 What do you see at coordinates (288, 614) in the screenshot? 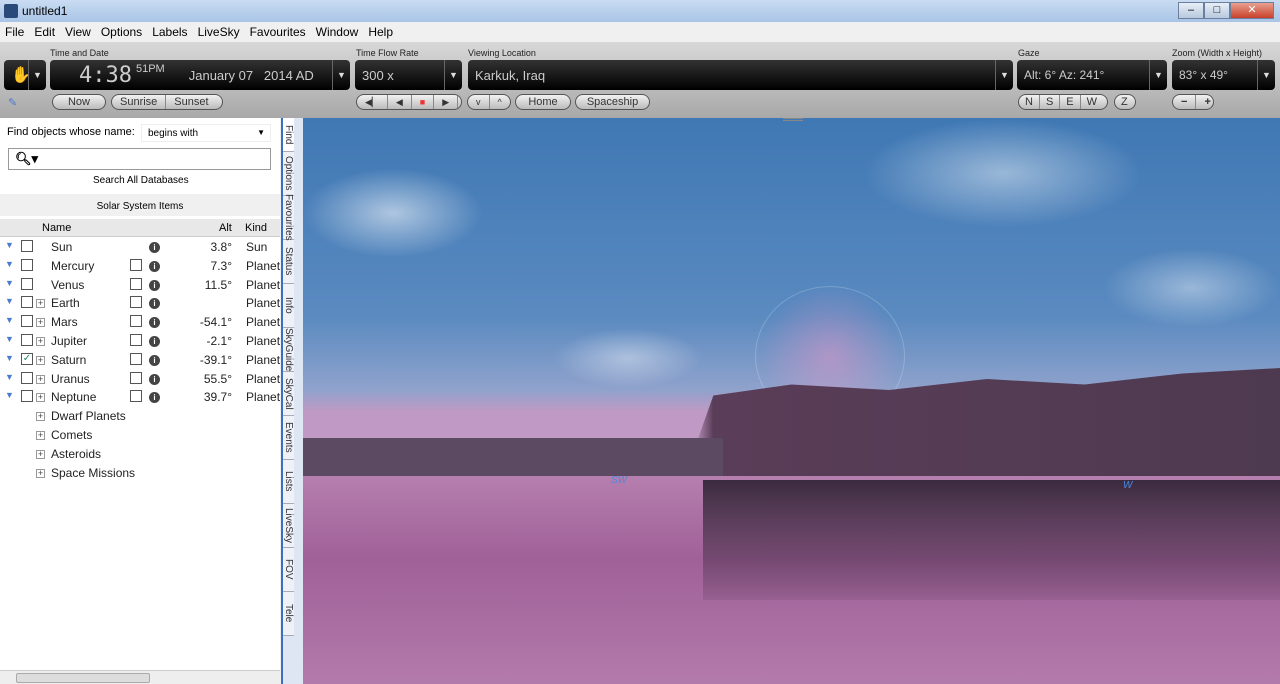
I see `tab-tele: Tele` at bounding box center [288, 614].